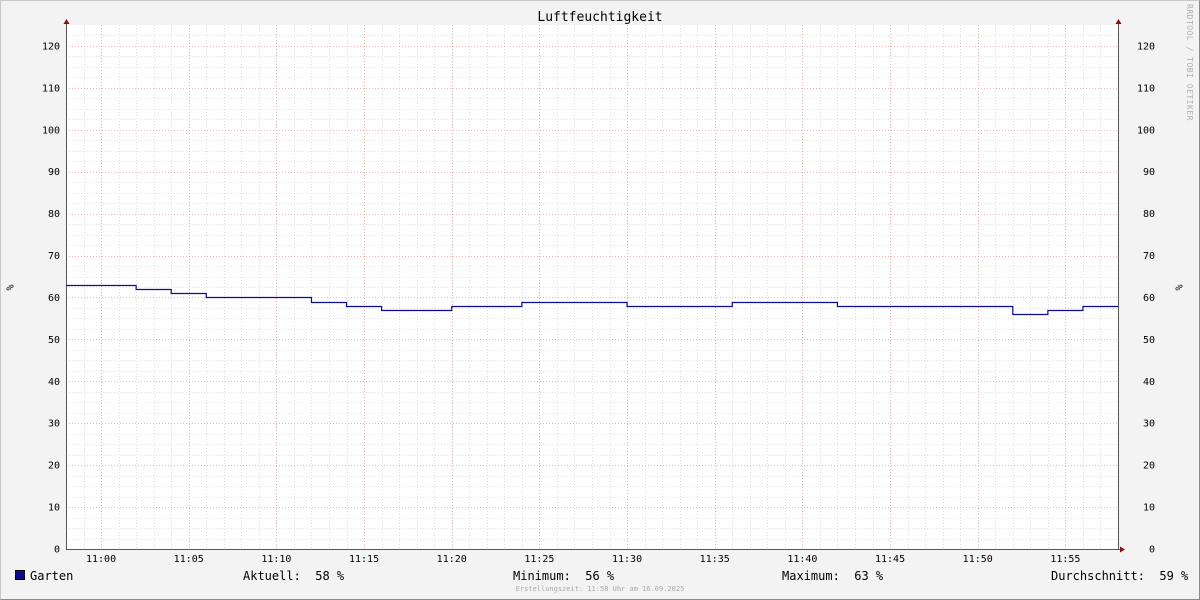 The height and width of the screenshot is (600, 1200). I want to click on y-tick-label-left: 40, so click(54, 382).